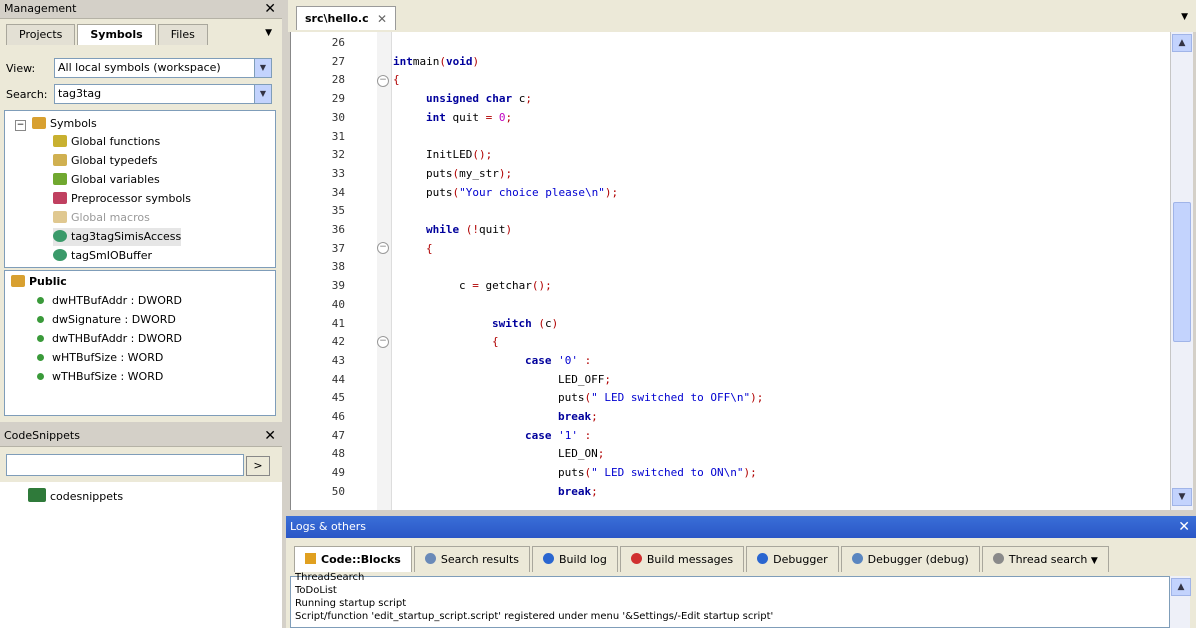 The width and height of the screenshot is (1196, 628). Describe the element at coordinates (338, 211) in the screenshot. I see `line-number: 35` at that location.